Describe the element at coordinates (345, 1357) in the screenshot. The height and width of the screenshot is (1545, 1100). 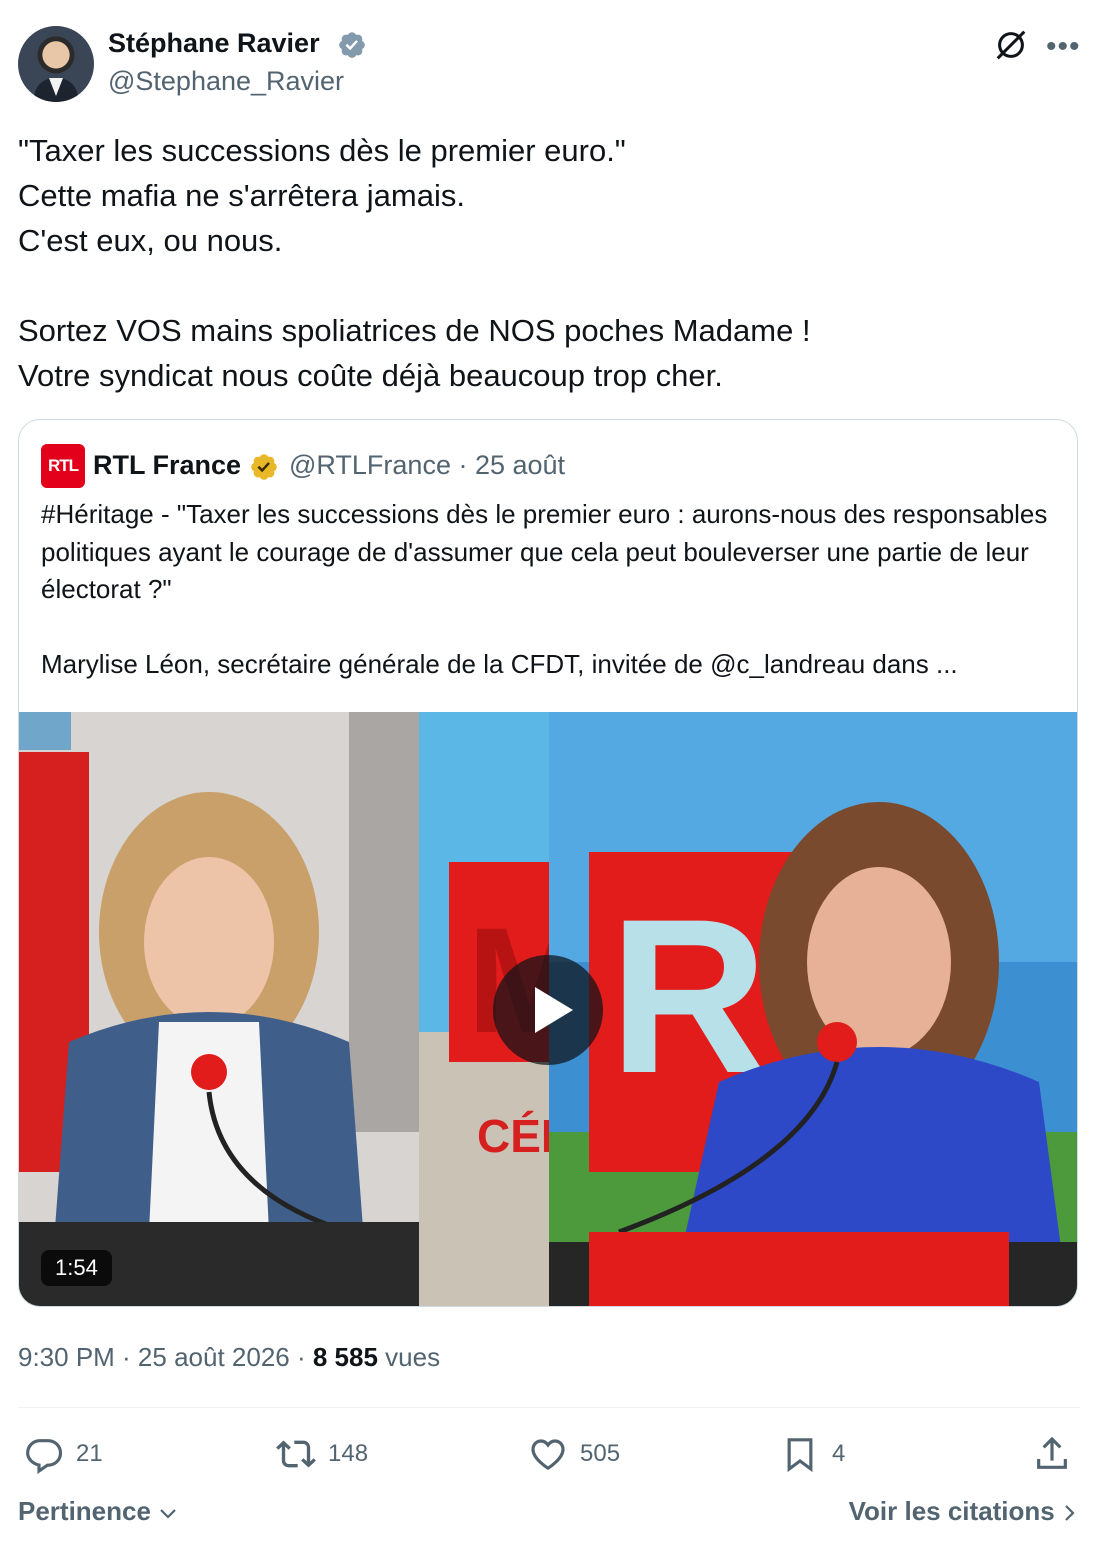
I see `views-count: 8 585` at that location.